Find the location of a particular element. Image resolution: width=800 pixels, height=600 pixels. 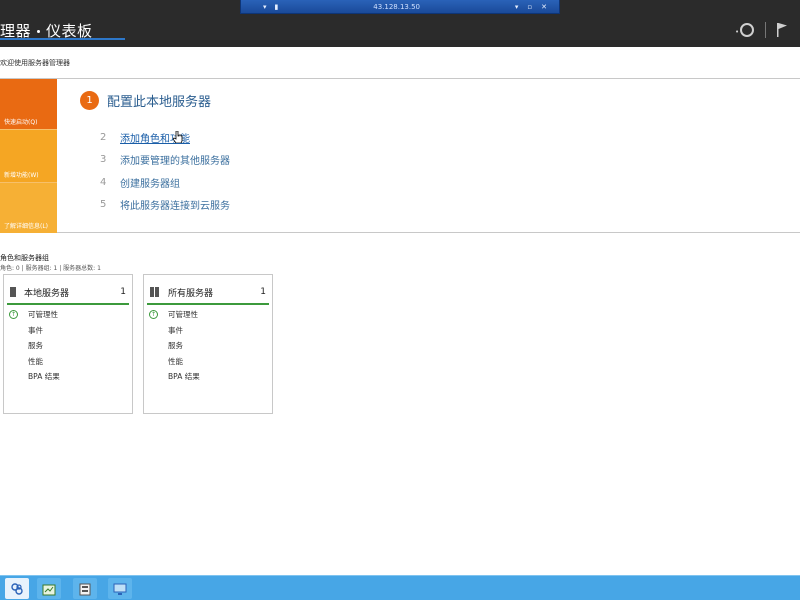

step-connect-cloud: 5 将此服务器连接到云服务 is located at coordinates (165, 205).